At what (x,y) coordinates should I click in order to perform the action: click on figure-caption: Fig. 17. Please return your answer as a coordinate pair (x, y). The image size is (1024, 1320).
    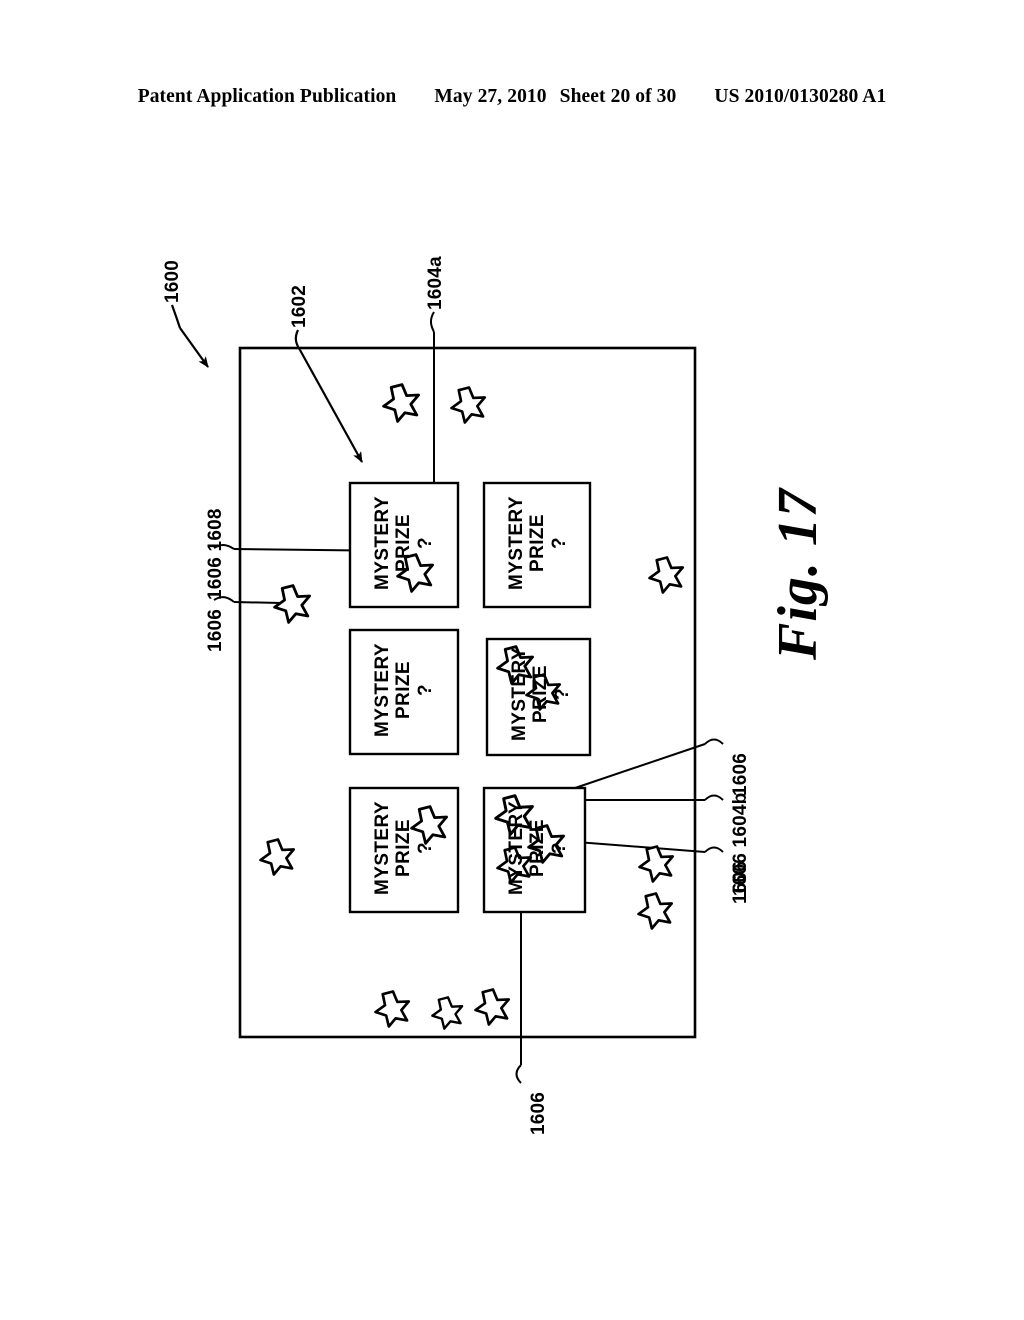
    Looking at the image, I should click on (798, 574).